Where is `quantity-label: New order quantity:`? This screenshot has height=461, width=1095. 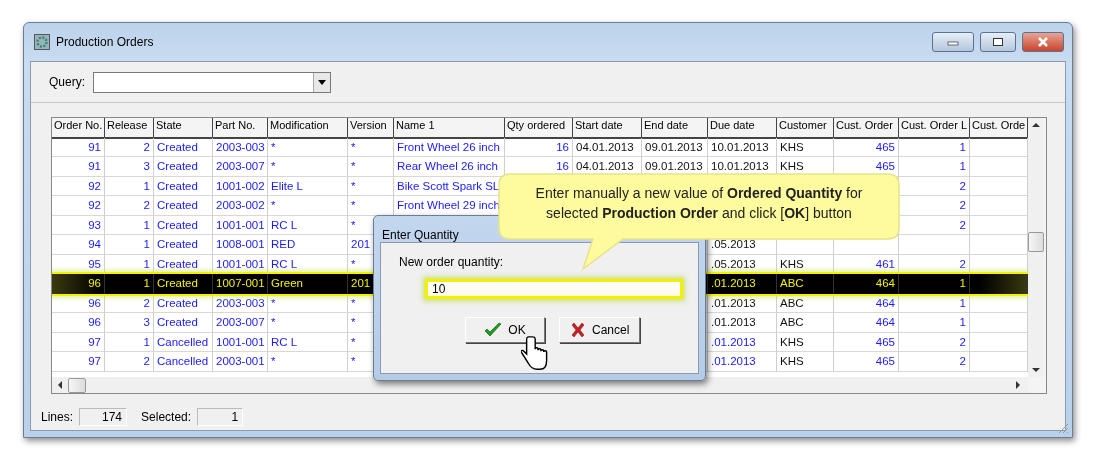 quantity-label: New order quantity: is located at coordinates (452, 262).